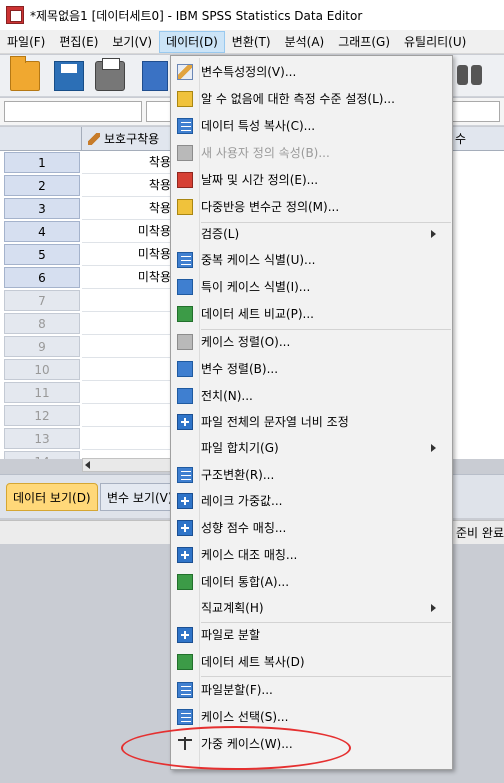 The height and width of the screenshot is (783, 504). I want to click on split-file-icon, so click(185, 690).